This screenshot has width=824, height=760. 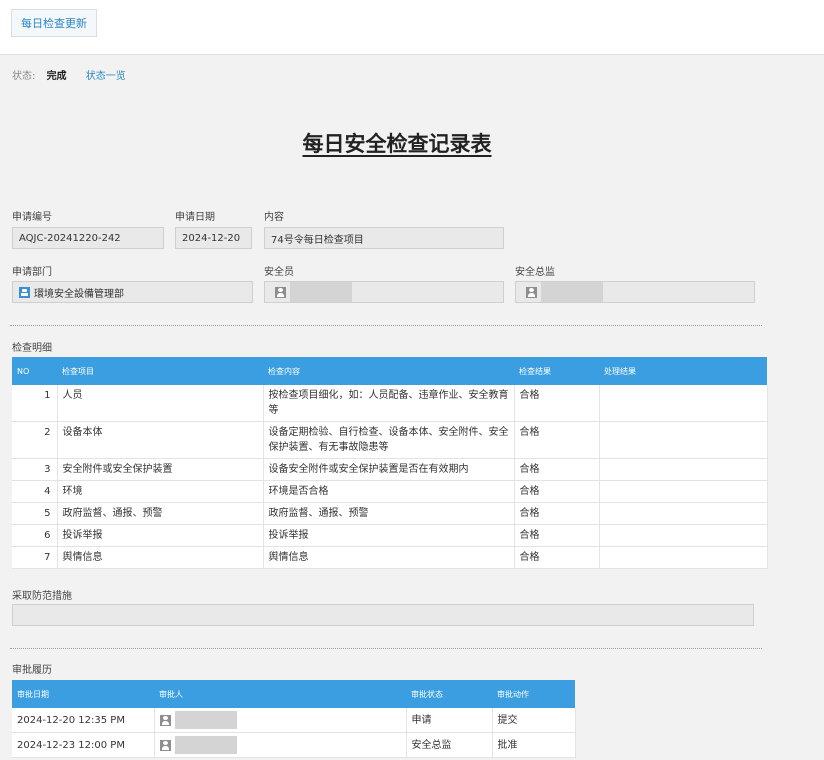 I want to click on history-section-label: 审批履历, so click(x=32, y=670).